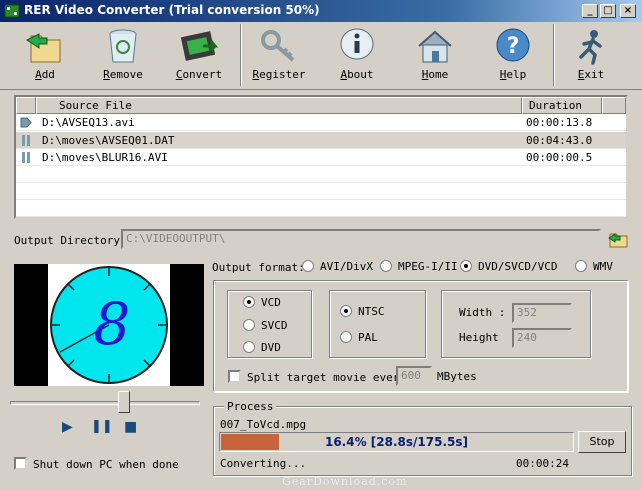 Image resolution: width=642 pixels, height=490 pixels. I want to click on preview-frame: 8, so click(109, 325).